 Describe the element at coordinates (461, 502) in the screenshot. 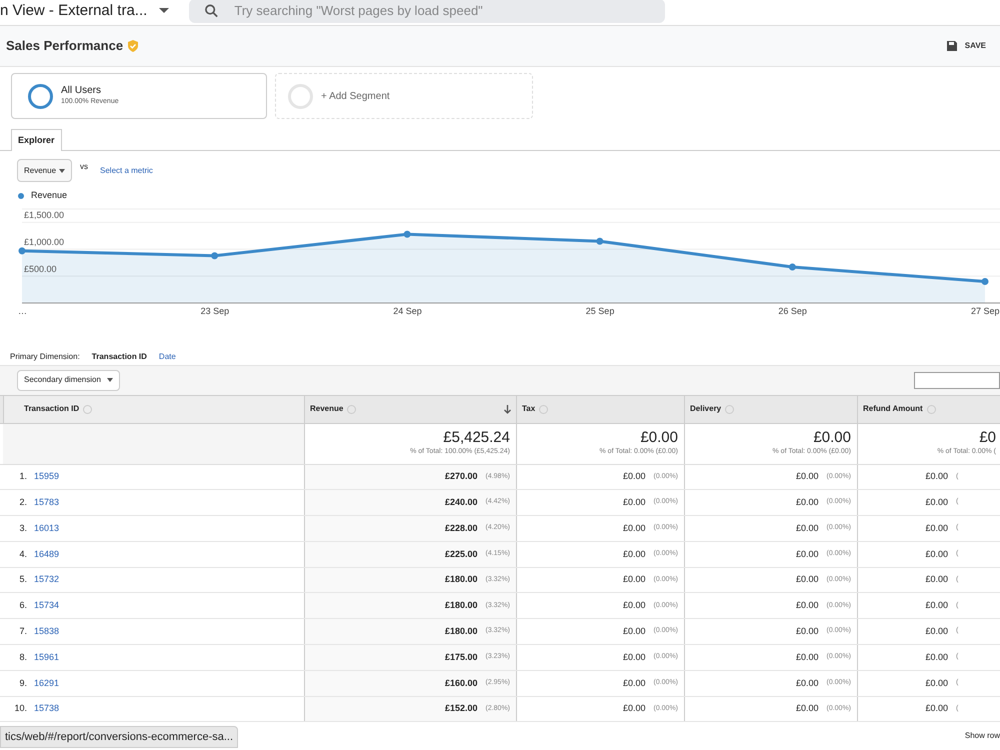

I see `value-text: £240.00` at that location.